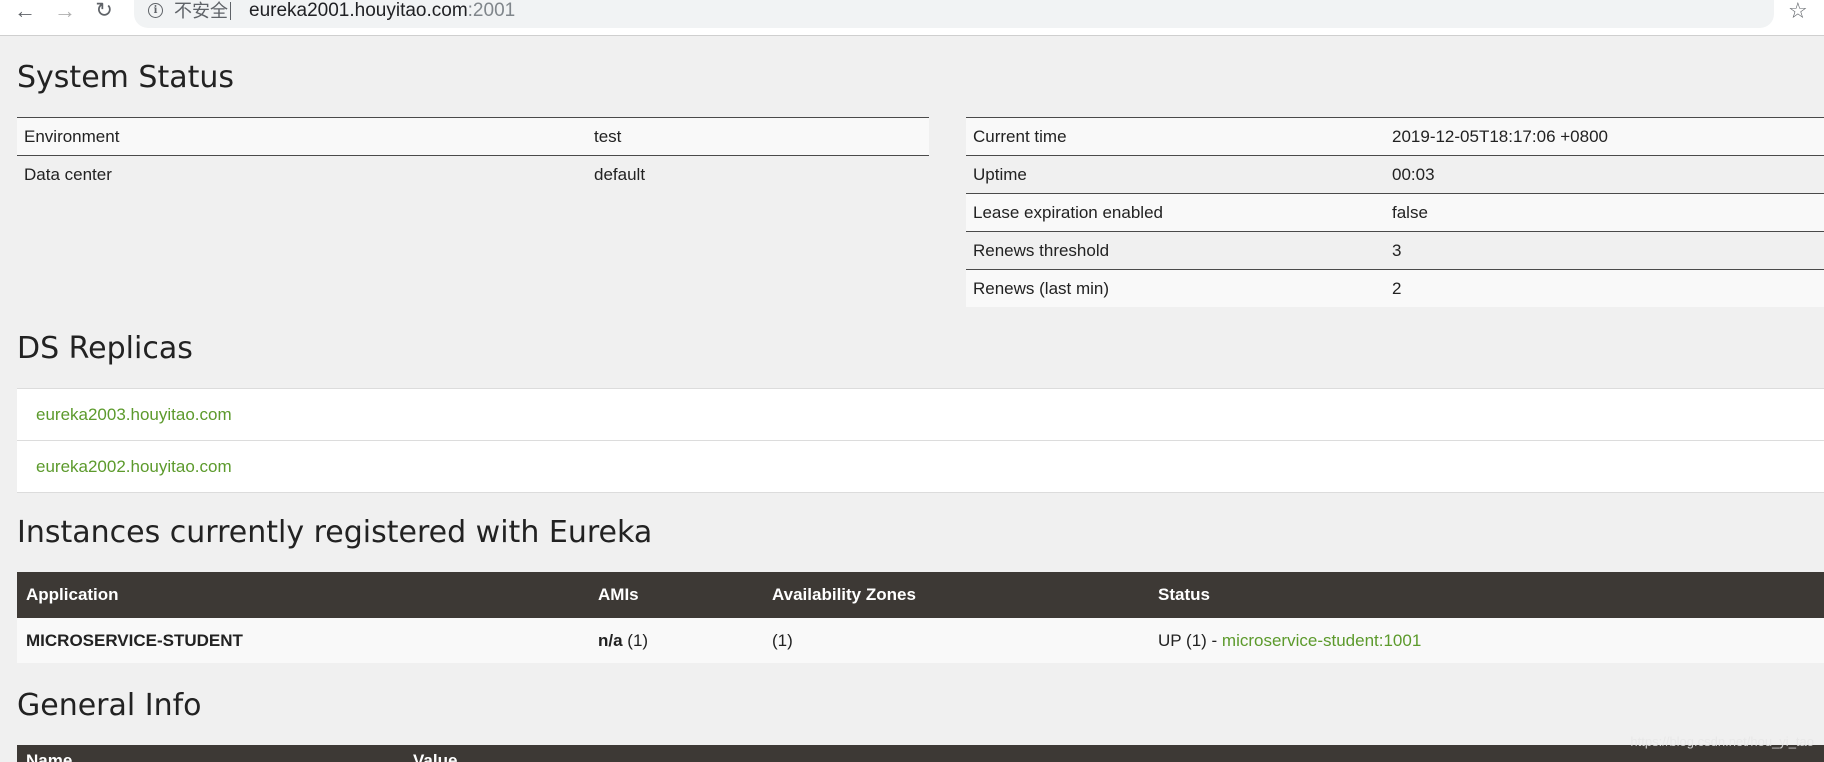 The image size is (1824, 762). Describe the element at coordinates (1175, 212) in the screenshot. I see `label-cell: Lease expiration enabled` at that location.